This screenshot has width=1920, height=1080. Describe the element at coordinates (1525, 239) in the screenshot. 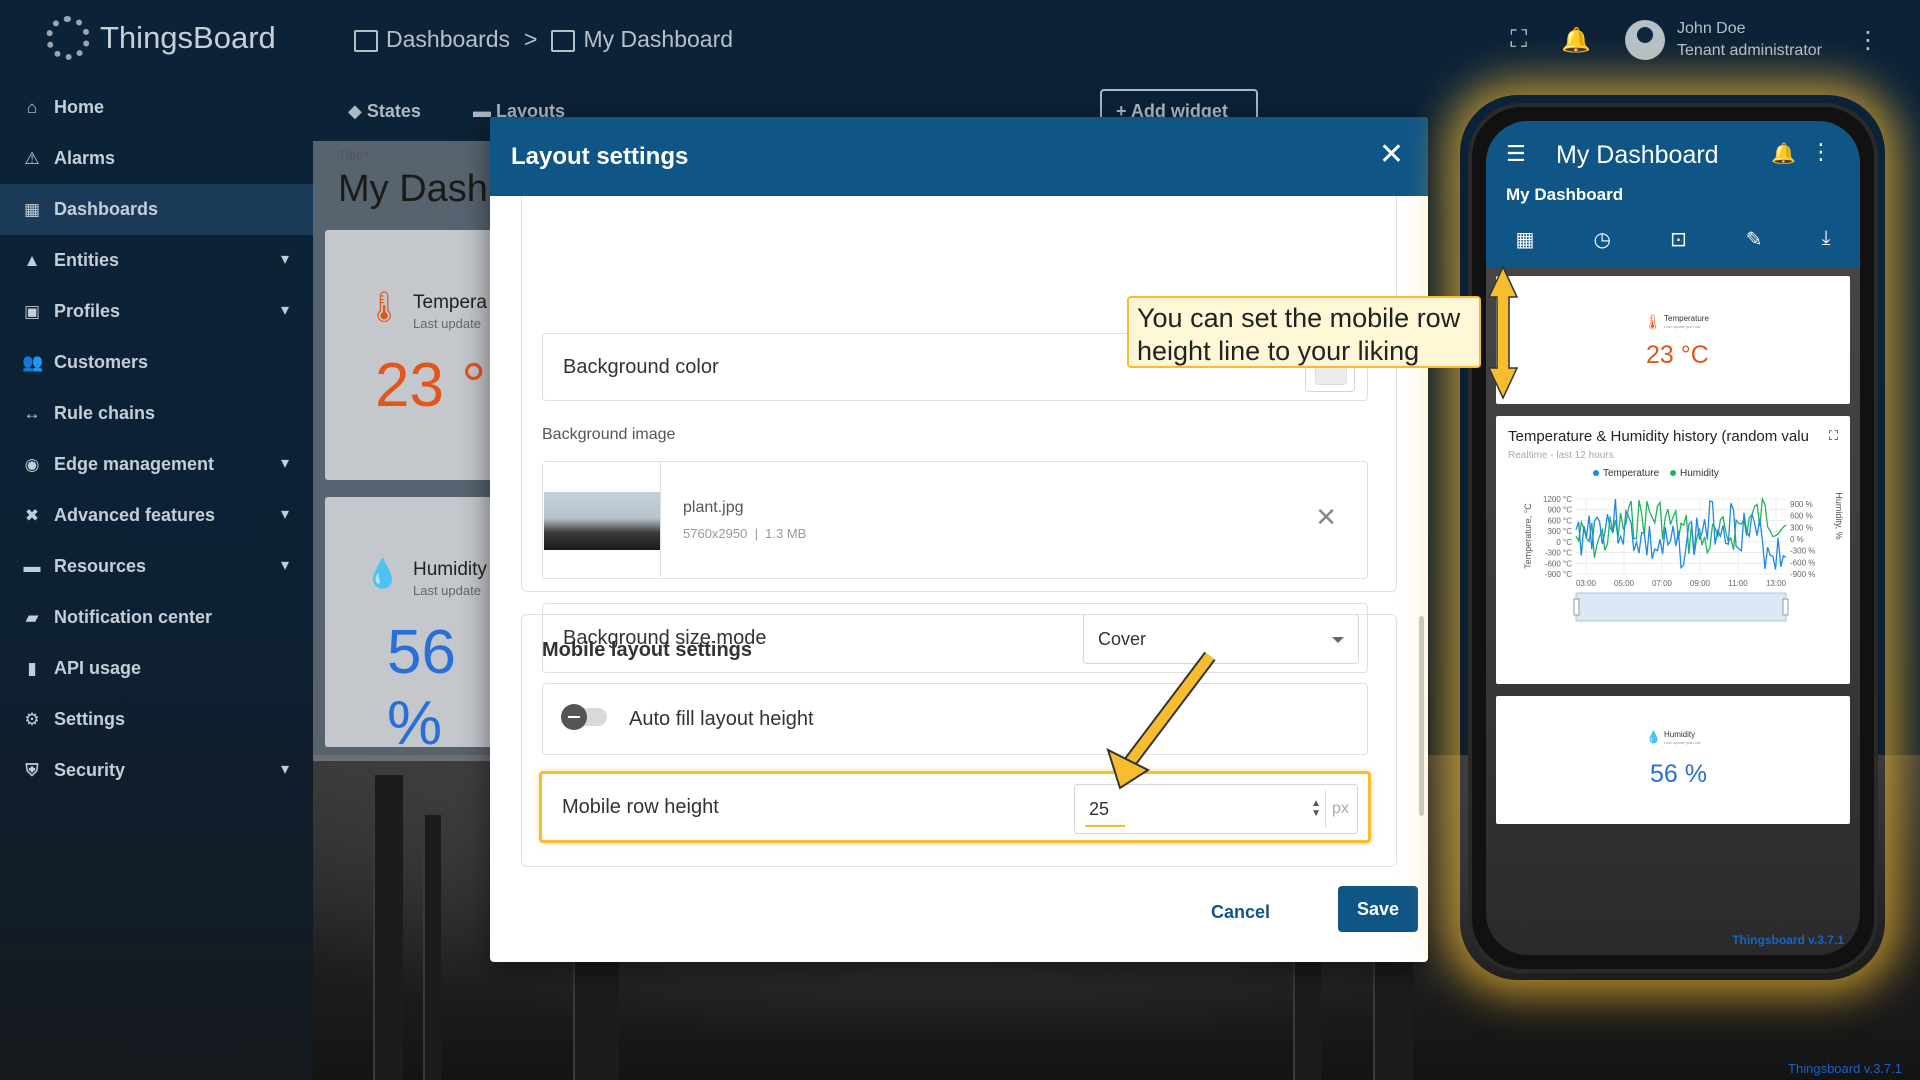

I see `layouts-icon: ▦` at that location.